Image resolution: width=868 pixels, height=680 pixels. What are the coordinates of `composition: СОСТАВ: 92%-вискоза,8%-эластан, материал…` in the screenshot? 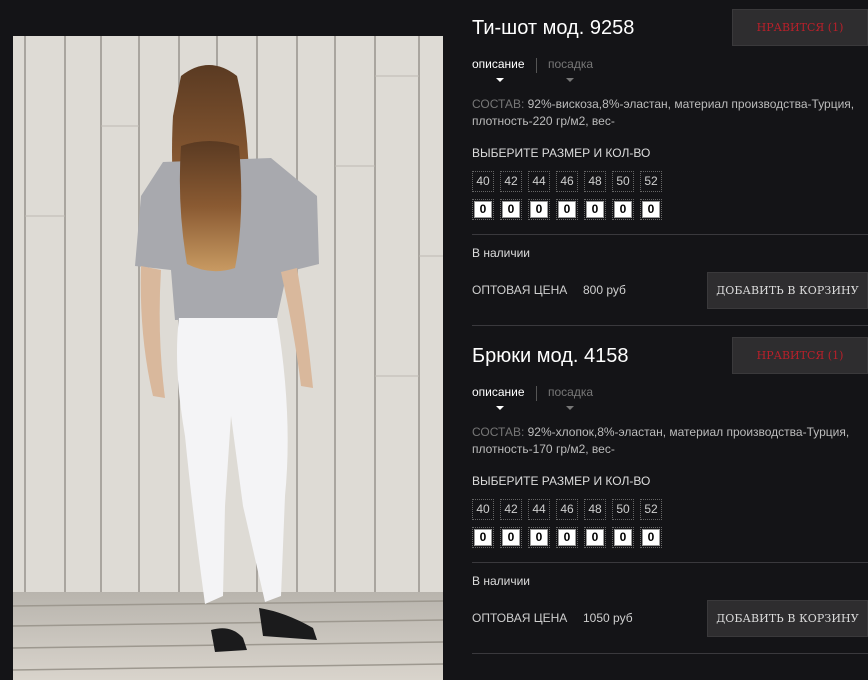 It's located at (670, 113).